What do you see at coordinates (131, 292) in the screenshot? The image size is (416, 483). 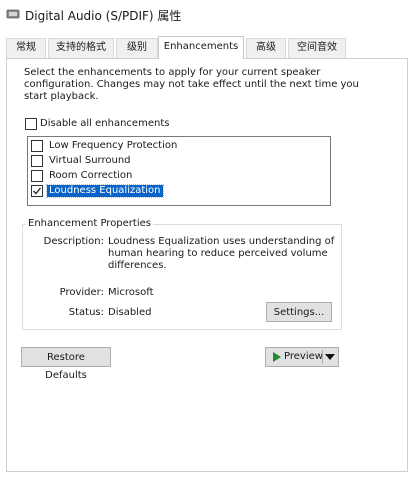 I see `provider-value: Microsoft` at bounding box center [131, 292].